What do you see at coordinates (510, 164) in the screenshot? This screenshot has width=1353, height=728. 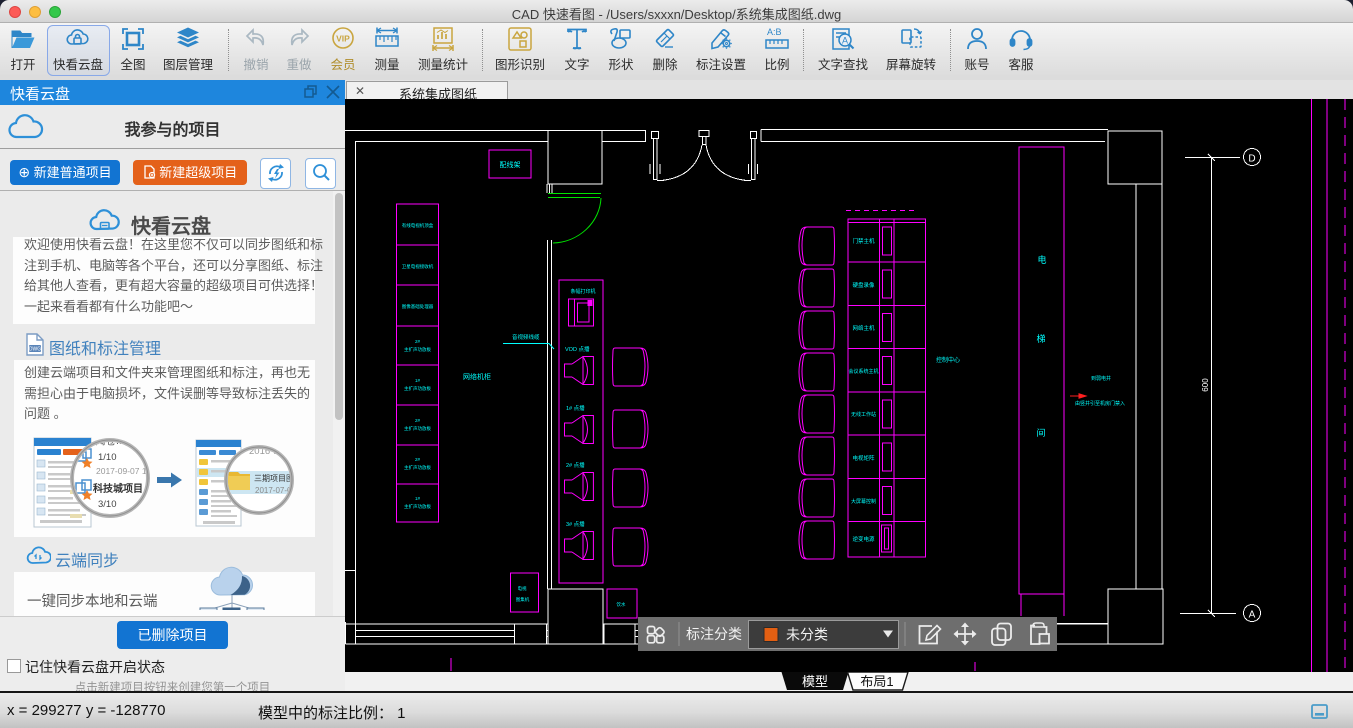 I see `svg-text: 配线架` at bounding box center [510, 164].